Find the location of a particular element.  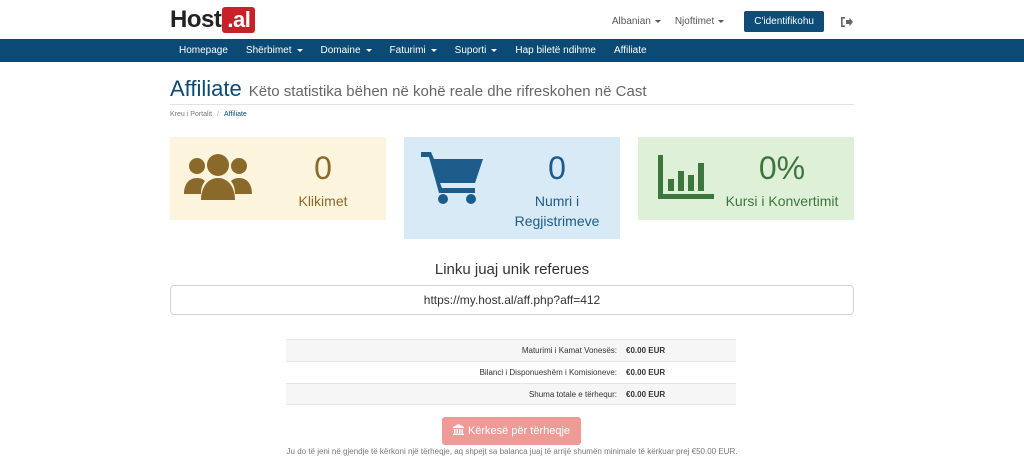

sign-out-icon is located at coordinates (846, 22).